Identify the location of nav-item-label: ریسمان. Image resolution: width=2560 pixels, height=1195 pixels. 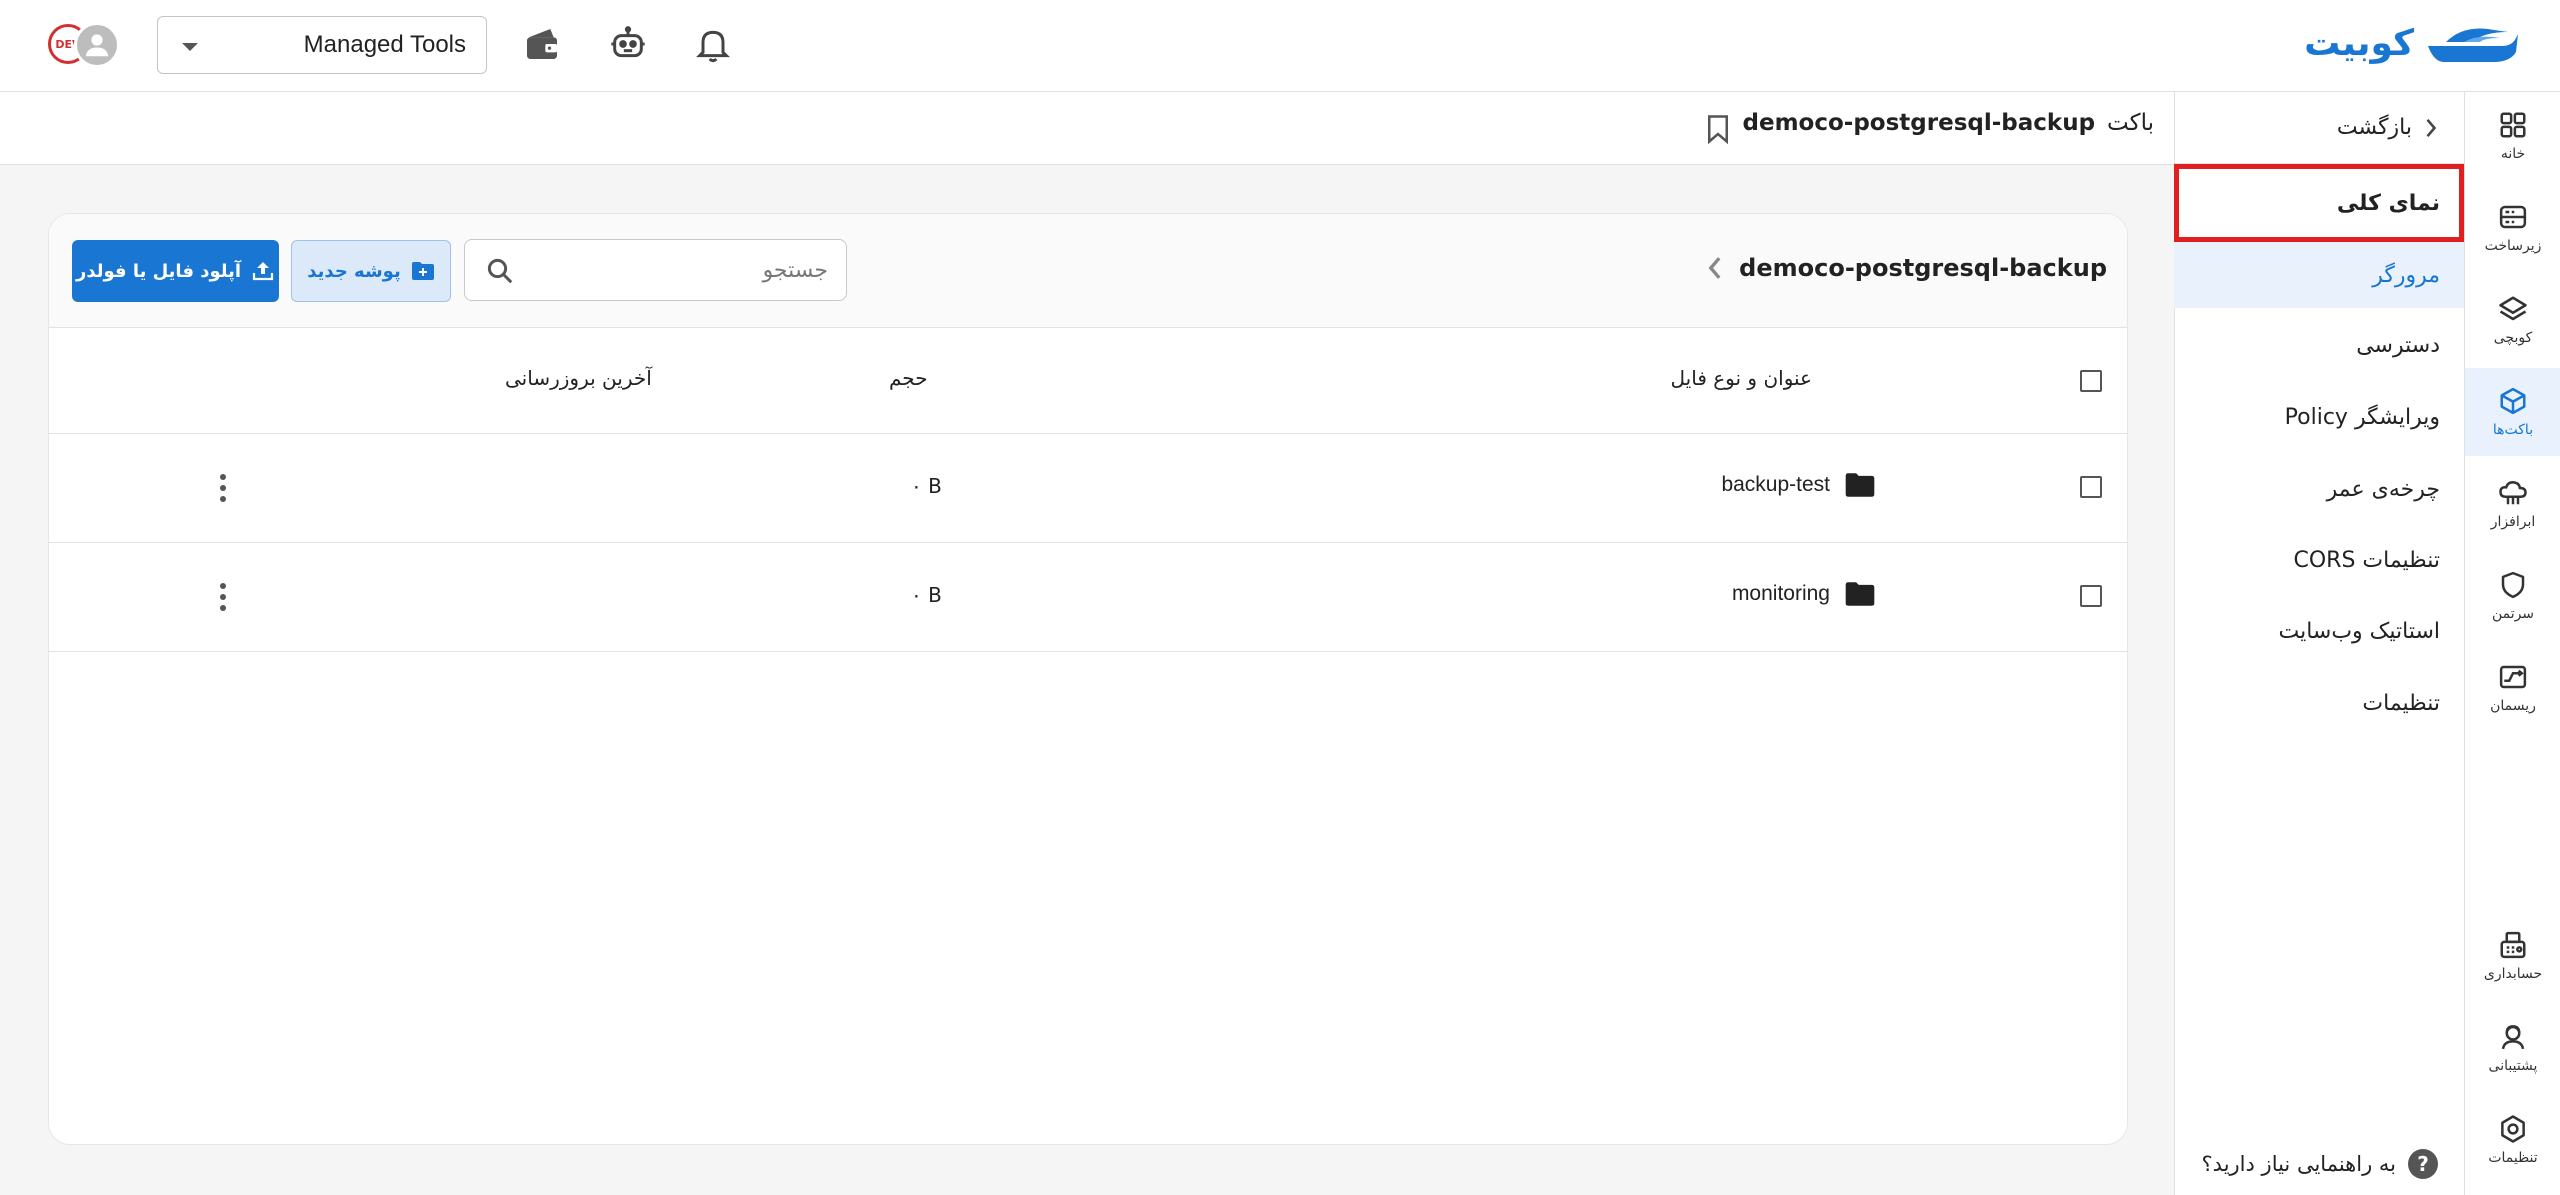
(2513, 706).